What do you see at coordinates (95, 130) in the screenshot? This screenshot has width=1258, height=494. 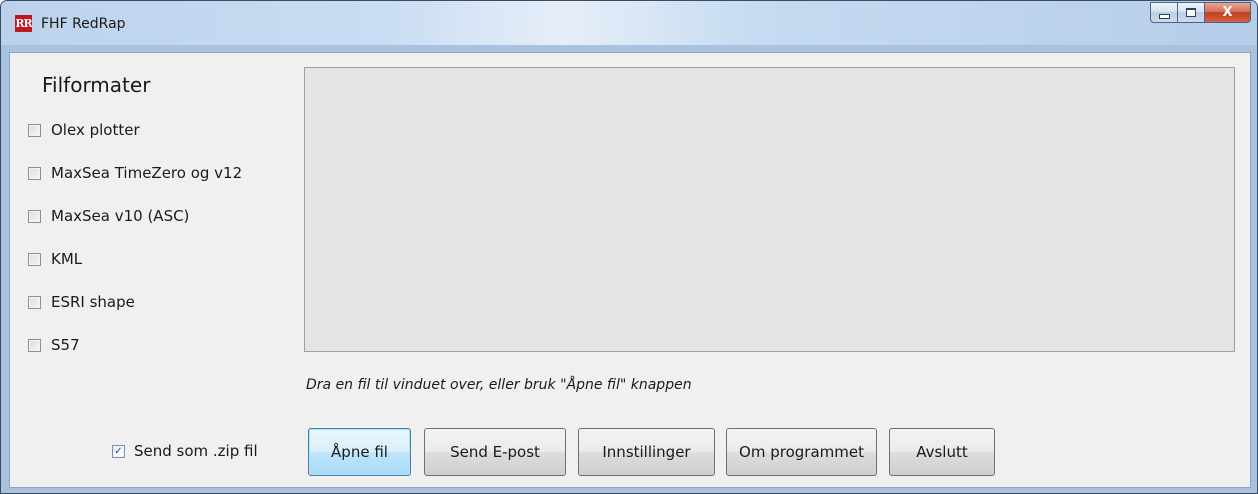 I see `format-option-label: Olex plotter` at bounding box center [95, 130].